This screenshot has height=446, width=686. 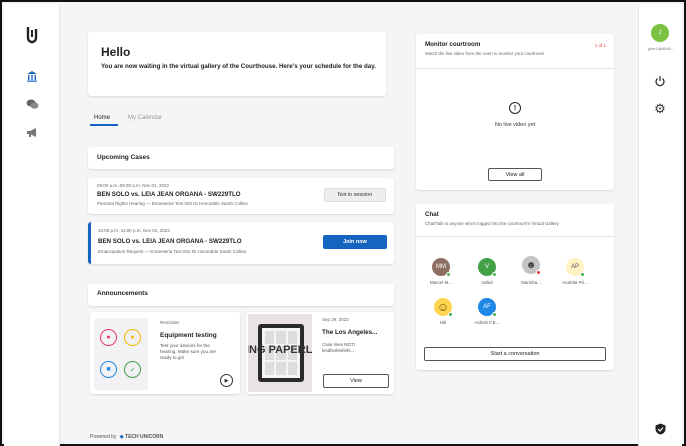 What do you see at coordinates (144, 437) in the screenshot?
I see `footer-brand: TECH UNICORN` at bounding box center [144, 437].